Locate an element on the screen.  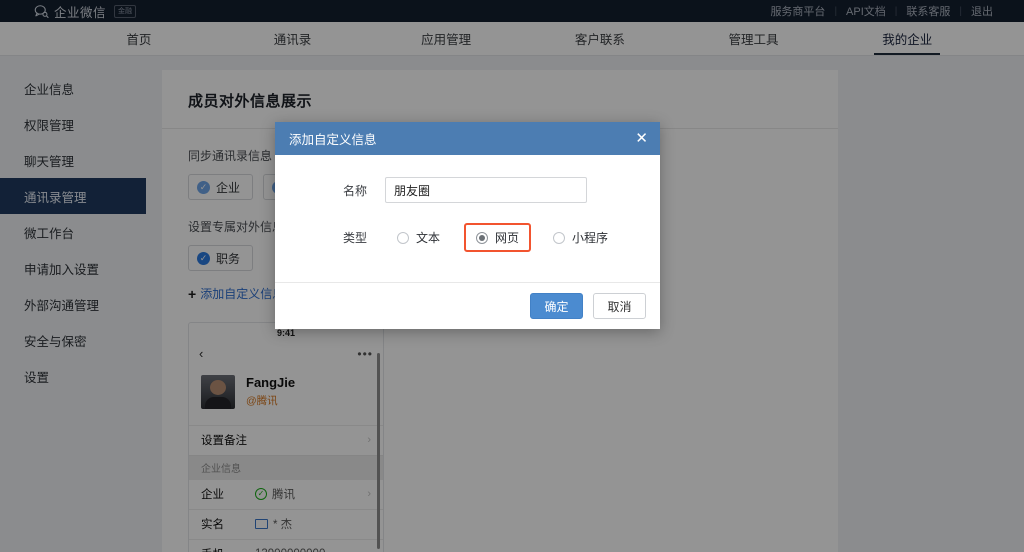
radio-option-webpage: 网页 is located at coordinates (498, 237).